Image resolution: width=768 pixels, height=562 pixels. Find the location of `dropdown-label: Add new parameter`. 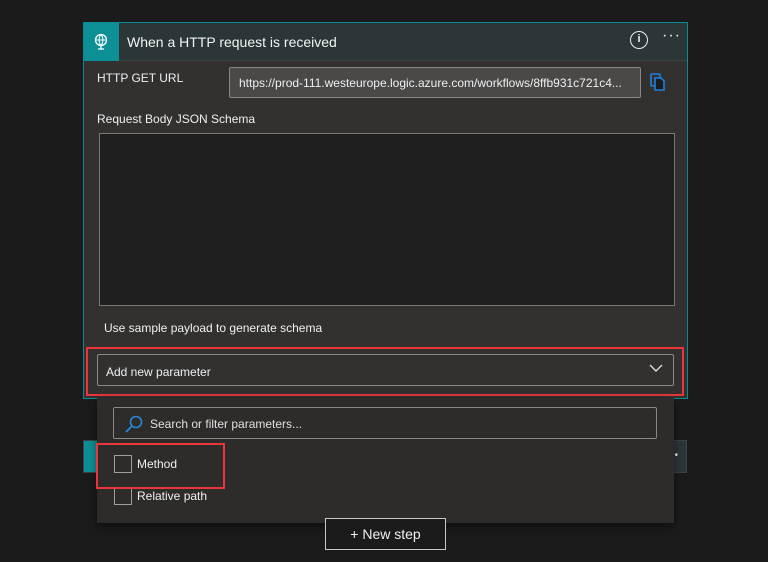

dropdown-label: Add new parameter is located at coordinates (158, 372).